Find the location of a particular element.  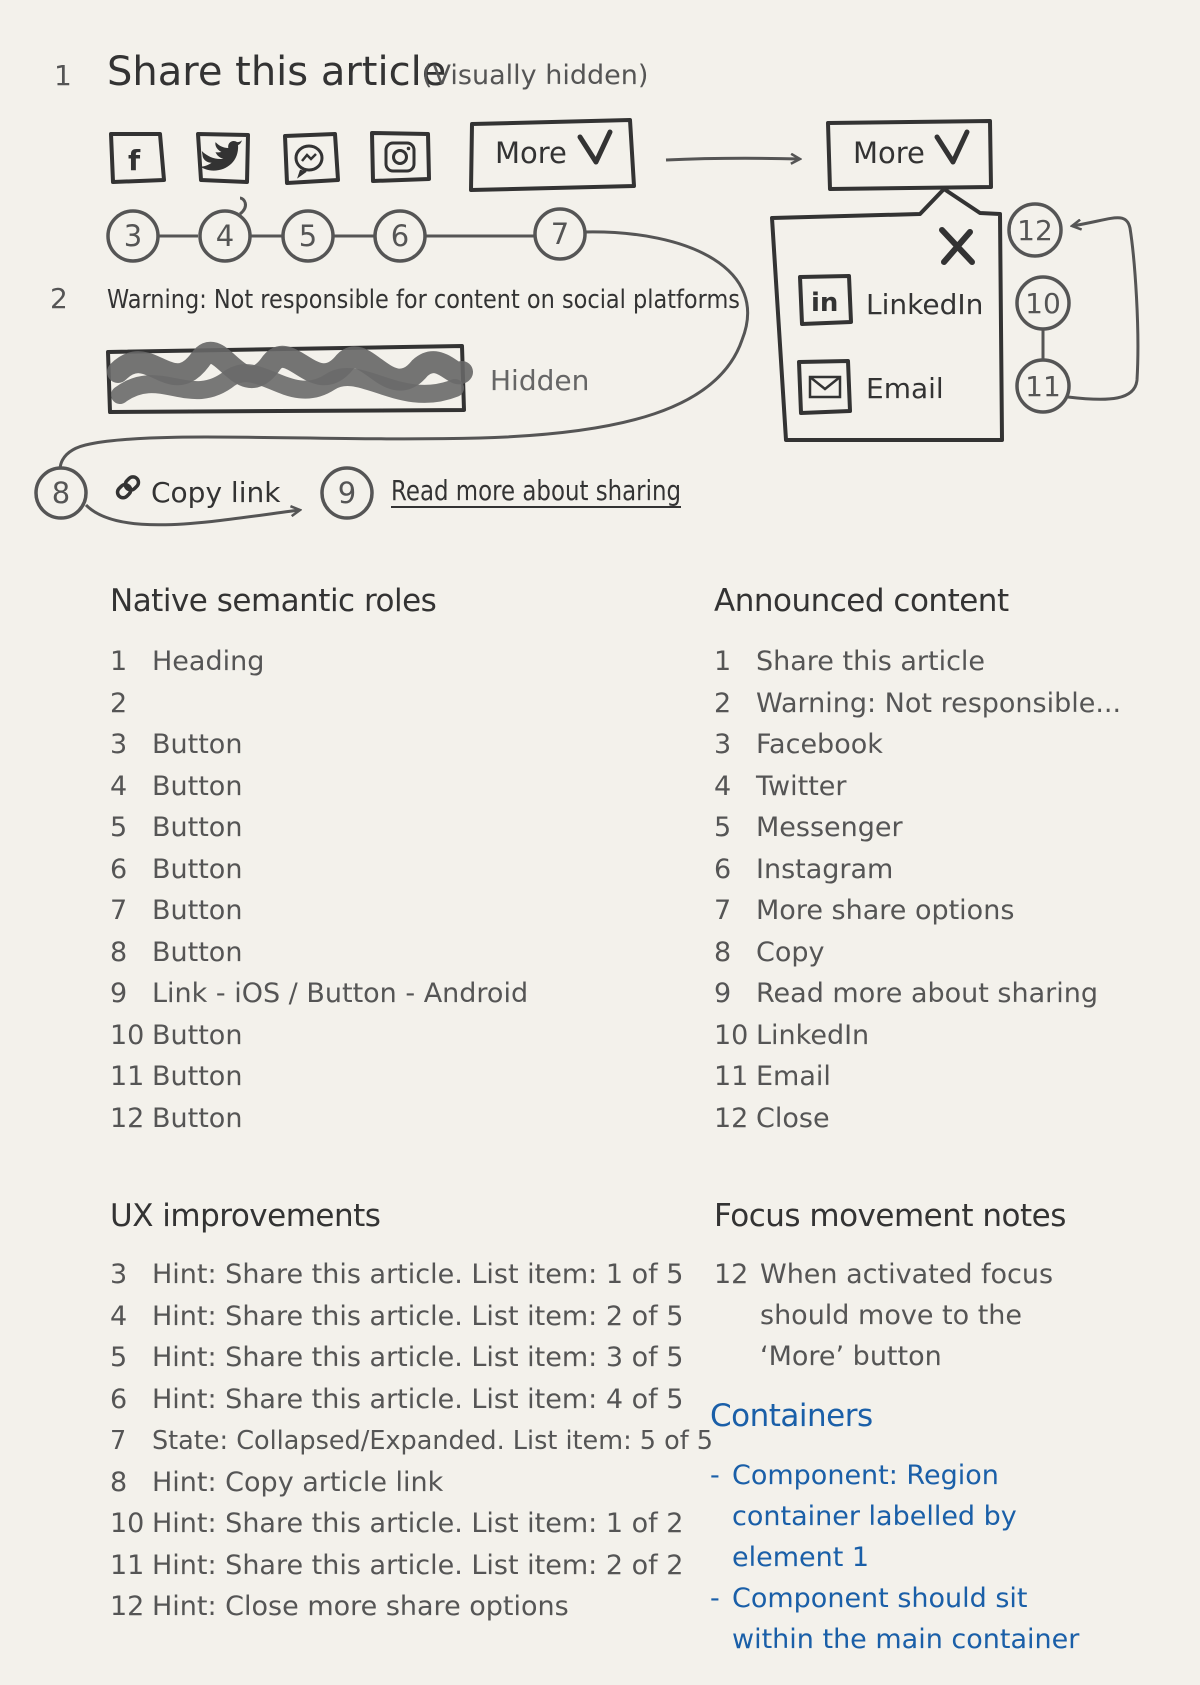

messenger-icon is located at coordinates (309, 161).